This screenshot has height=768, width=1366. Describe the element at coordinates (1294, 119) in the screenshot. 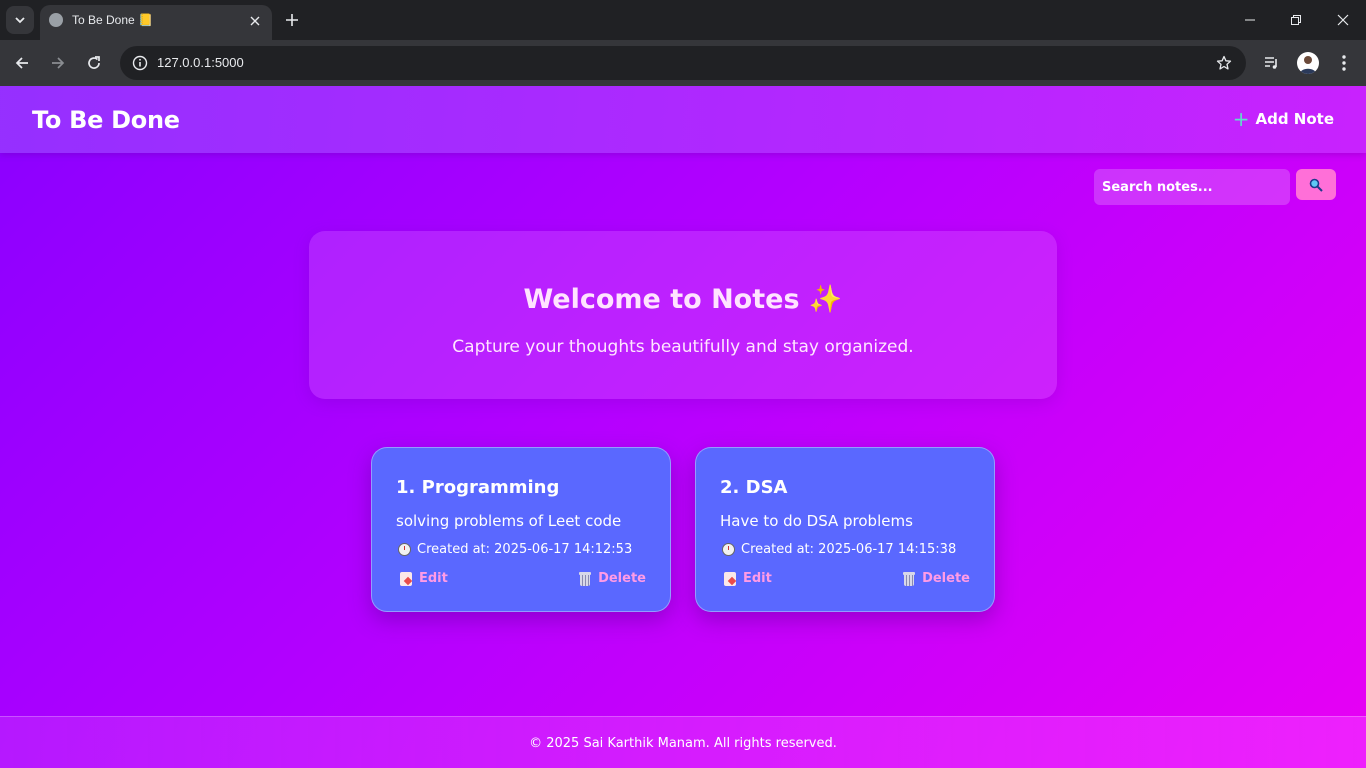

I see `add-note-label: Add Note` at that location.